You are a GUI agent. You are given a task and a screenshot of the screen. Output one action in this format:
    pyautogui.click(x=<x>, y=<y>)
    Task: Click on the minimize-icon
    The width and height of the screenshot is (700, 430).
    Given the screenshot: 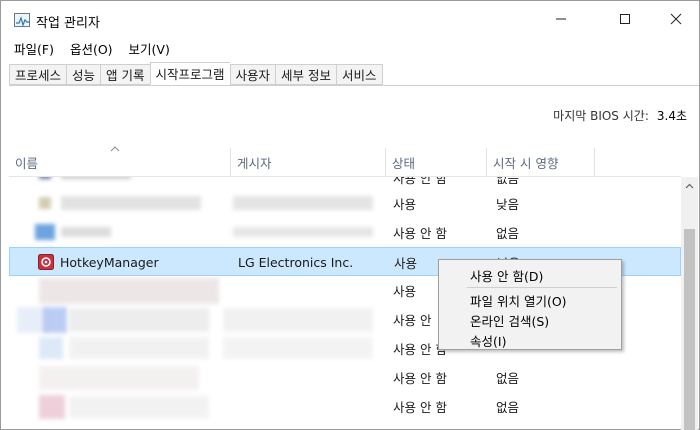 What is the action you would take?
    pyautogui.click(x=561, y=19)
    